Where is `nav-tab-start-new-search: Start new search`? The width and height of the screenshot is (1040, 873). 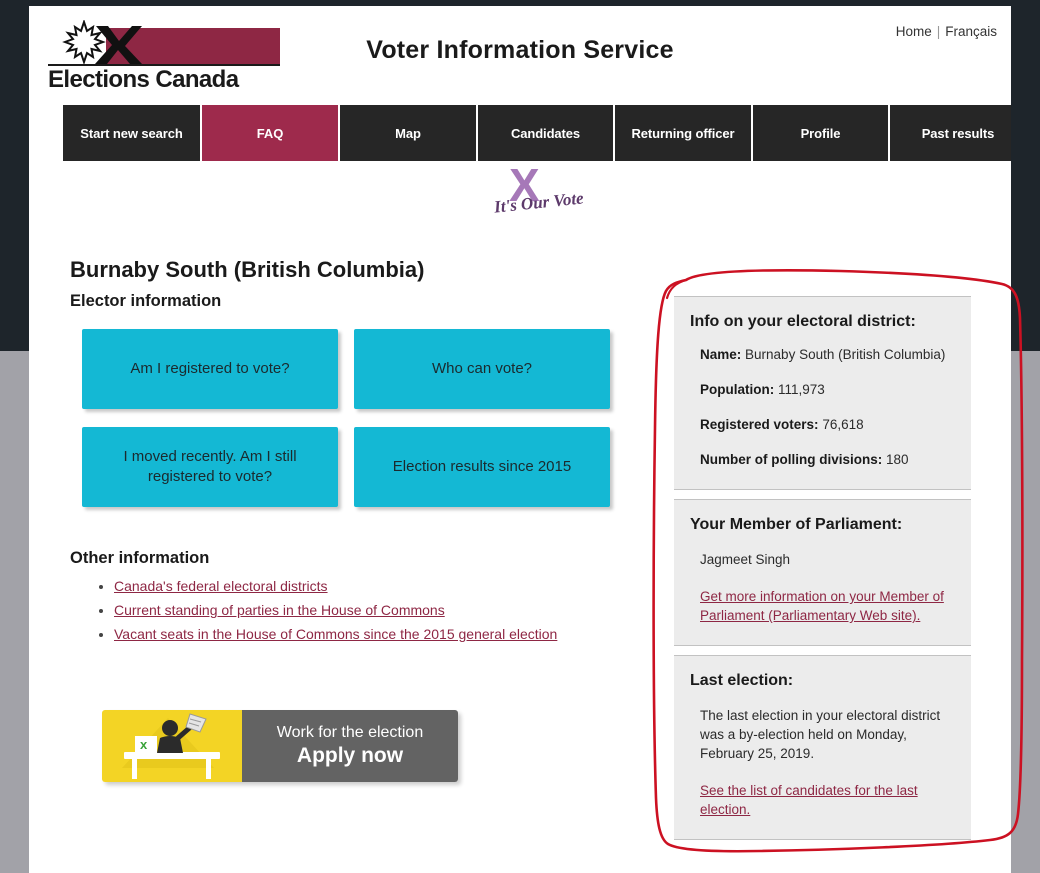
nav-tab-start-new-search: Start new search is located at coordinates (131, 133).